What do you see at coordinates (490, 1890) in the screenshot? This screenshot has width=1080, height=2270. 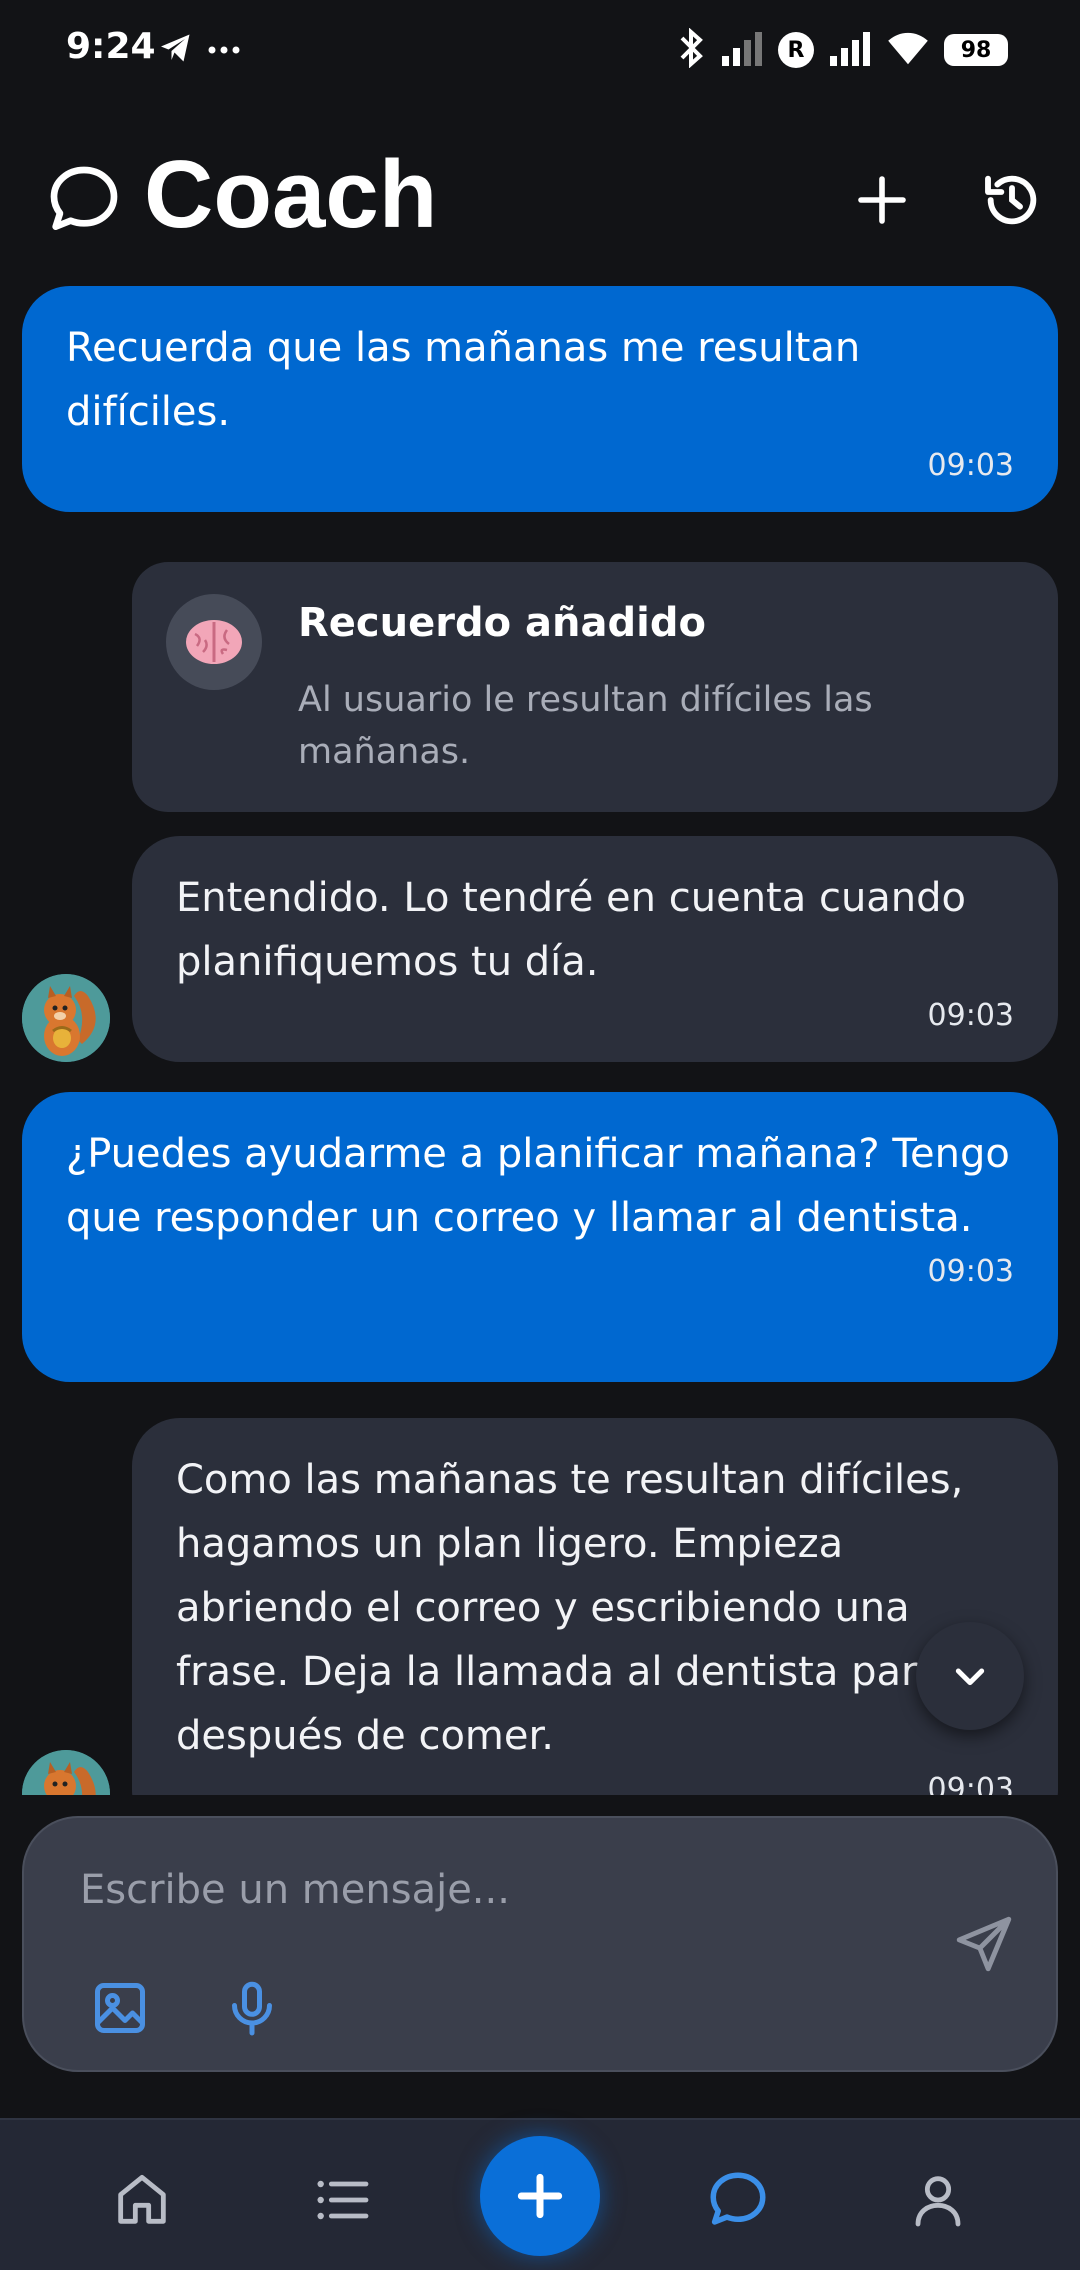 I see `message-input` at bounding box center [490, 1890].